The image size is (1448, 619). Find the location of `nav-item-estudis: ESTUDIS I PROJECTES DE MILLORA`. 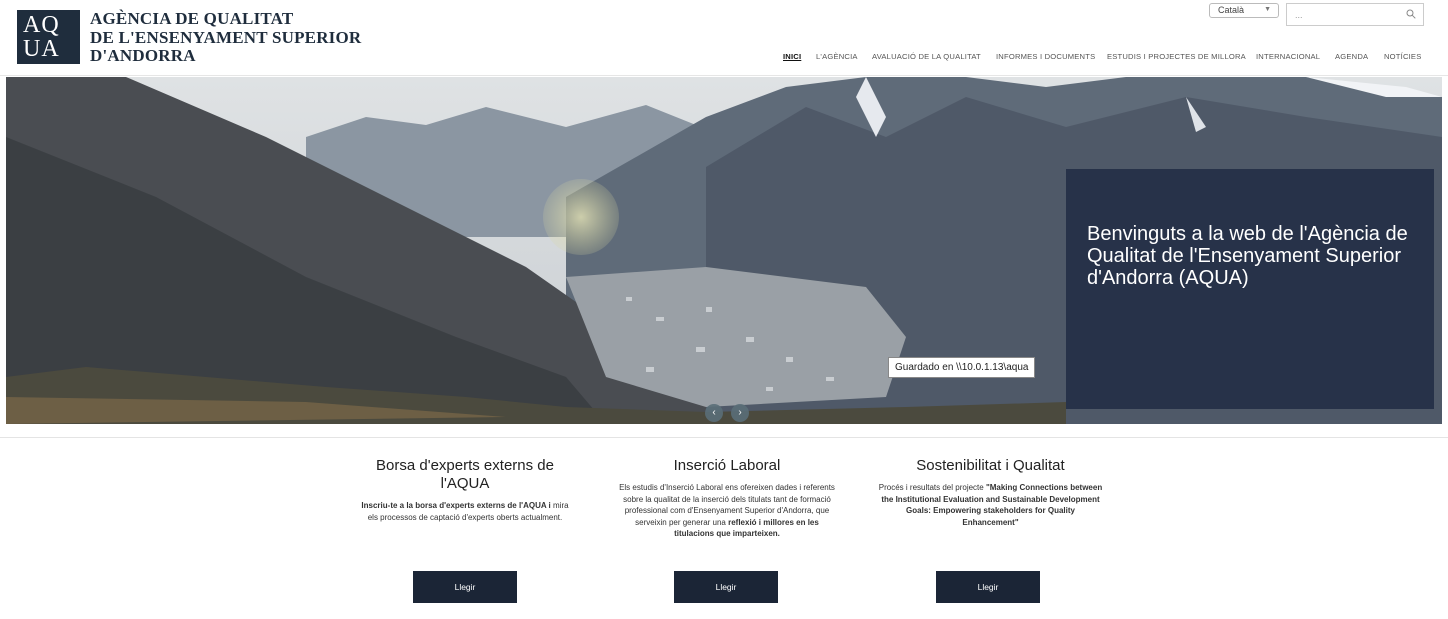

nav-item-estudis: ESTUDIS I PROJECTES DE MILLORA is located at coordinates (1176, 56).